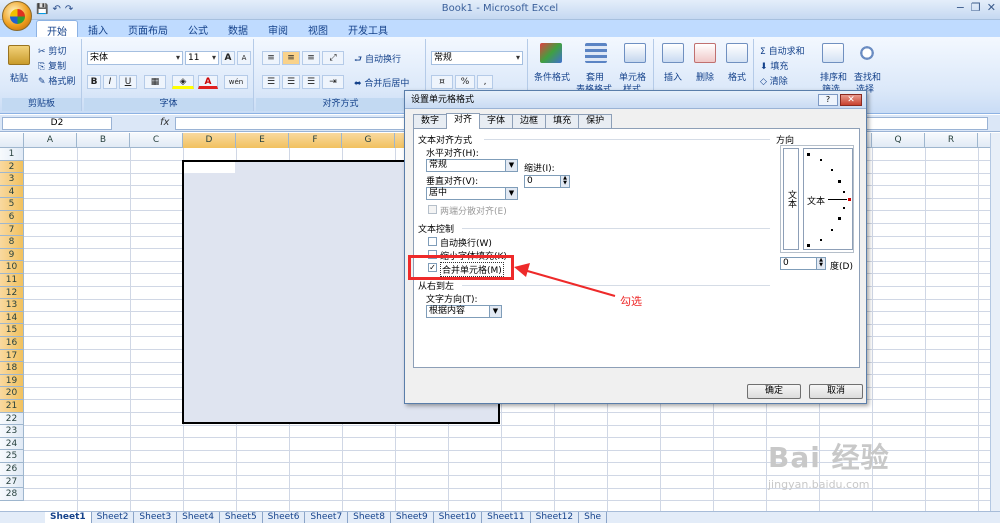 The width and height of the screenshot is (1000, 523). I want to click on row-header: 25, so click(12, 456).